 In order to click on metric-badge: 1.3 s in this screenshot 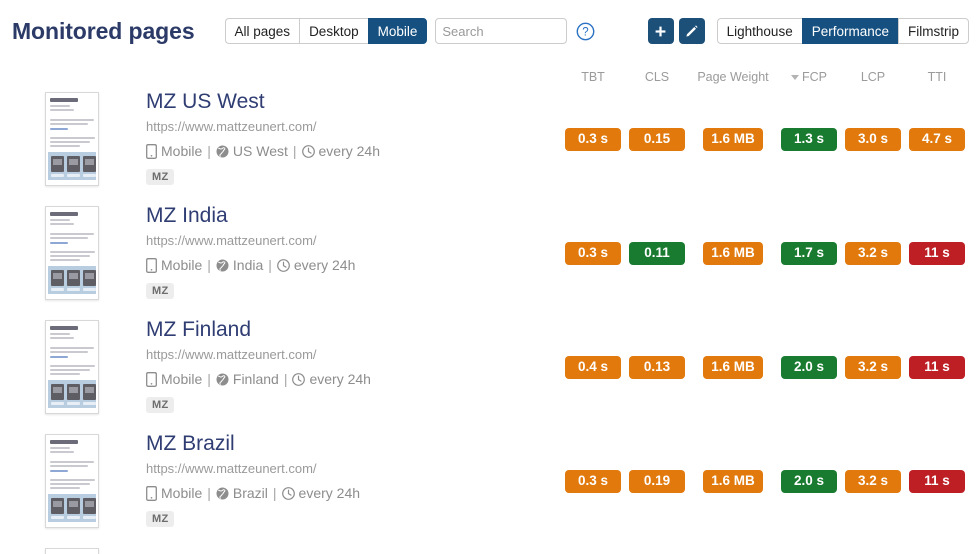, I will do `click(809, 139)`.